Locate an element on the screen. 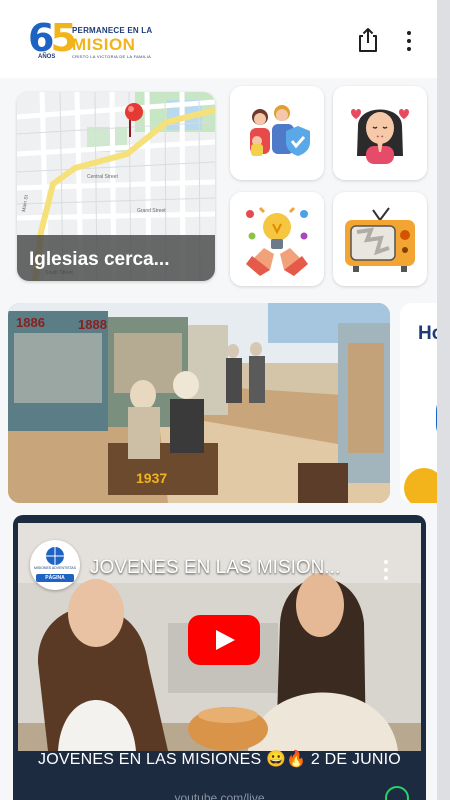 The image size is (450, 800). logo-line1: PERMANECE EN LA is located at coordinates (112, 30).